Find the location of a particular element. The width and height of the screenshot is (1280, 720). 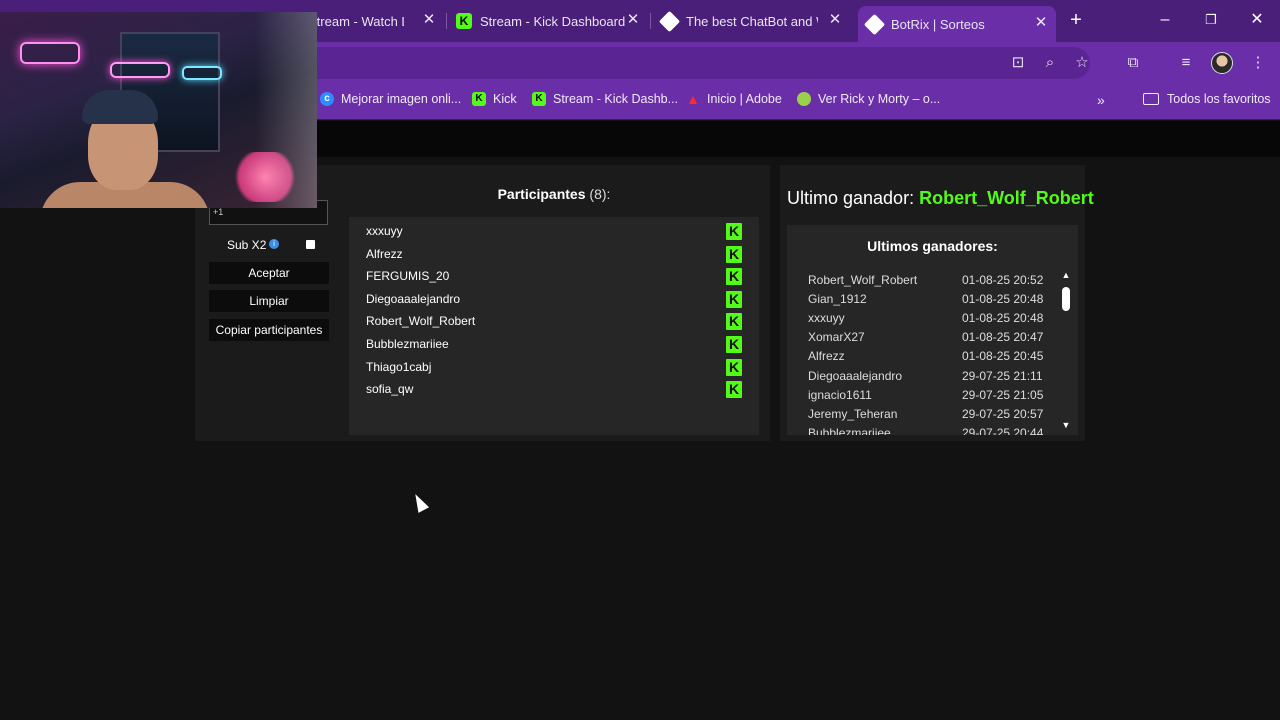

last-winner-name: Robert_Wolf_Robert is located at coordinates (1006, 198).